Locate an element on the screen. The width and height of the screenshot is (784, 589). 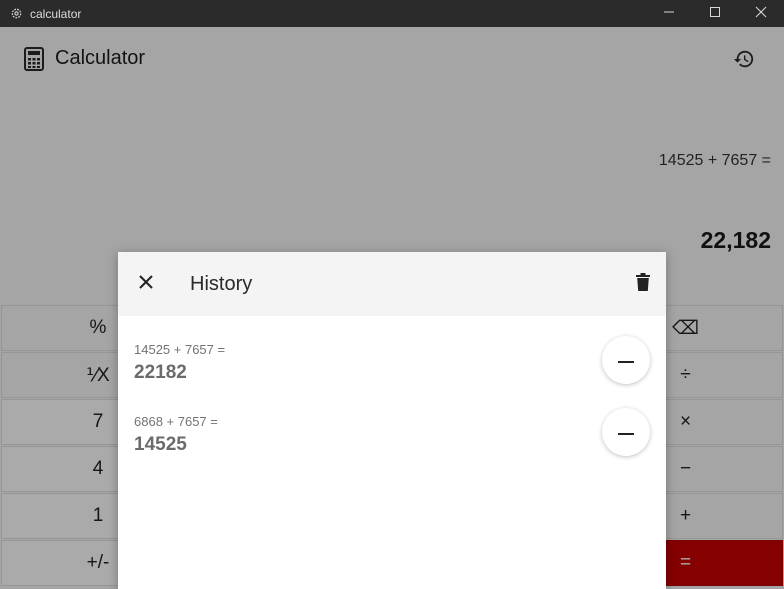
minimize-button is located at coordinates (669, 13).